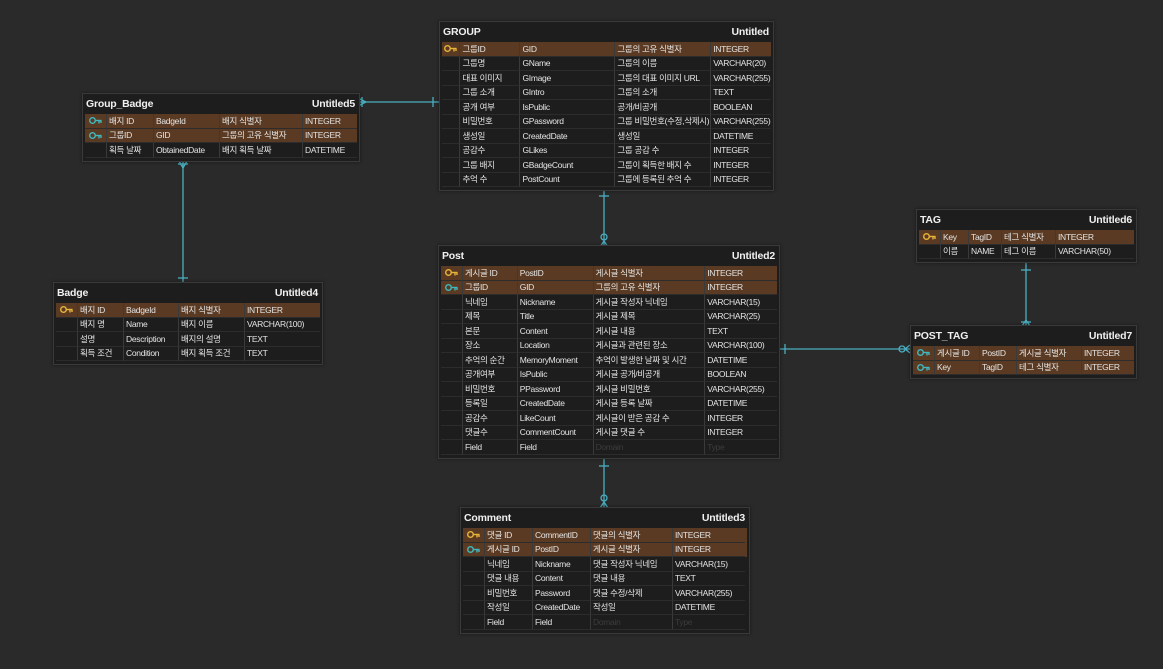  I want to click on cell-c1: 제목, so click(490, 316).